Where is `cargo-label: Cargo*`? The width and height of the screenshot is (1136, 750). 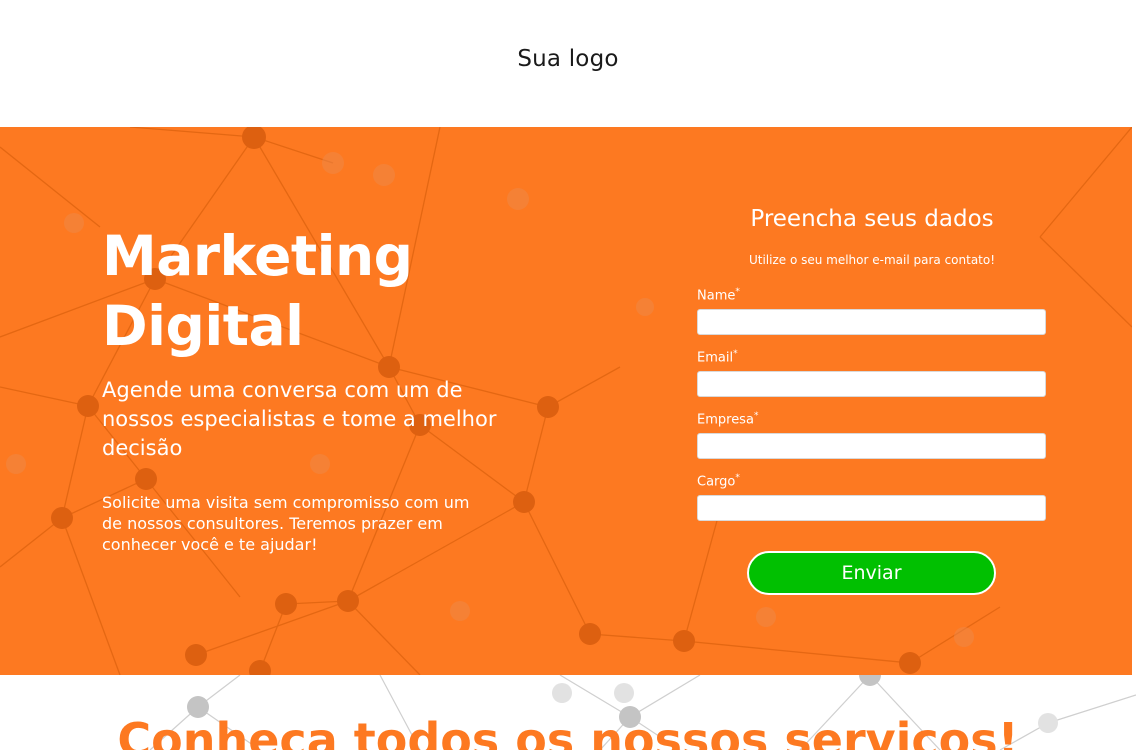 cargo-label: Cargo* is located at coordinates (718, 481).